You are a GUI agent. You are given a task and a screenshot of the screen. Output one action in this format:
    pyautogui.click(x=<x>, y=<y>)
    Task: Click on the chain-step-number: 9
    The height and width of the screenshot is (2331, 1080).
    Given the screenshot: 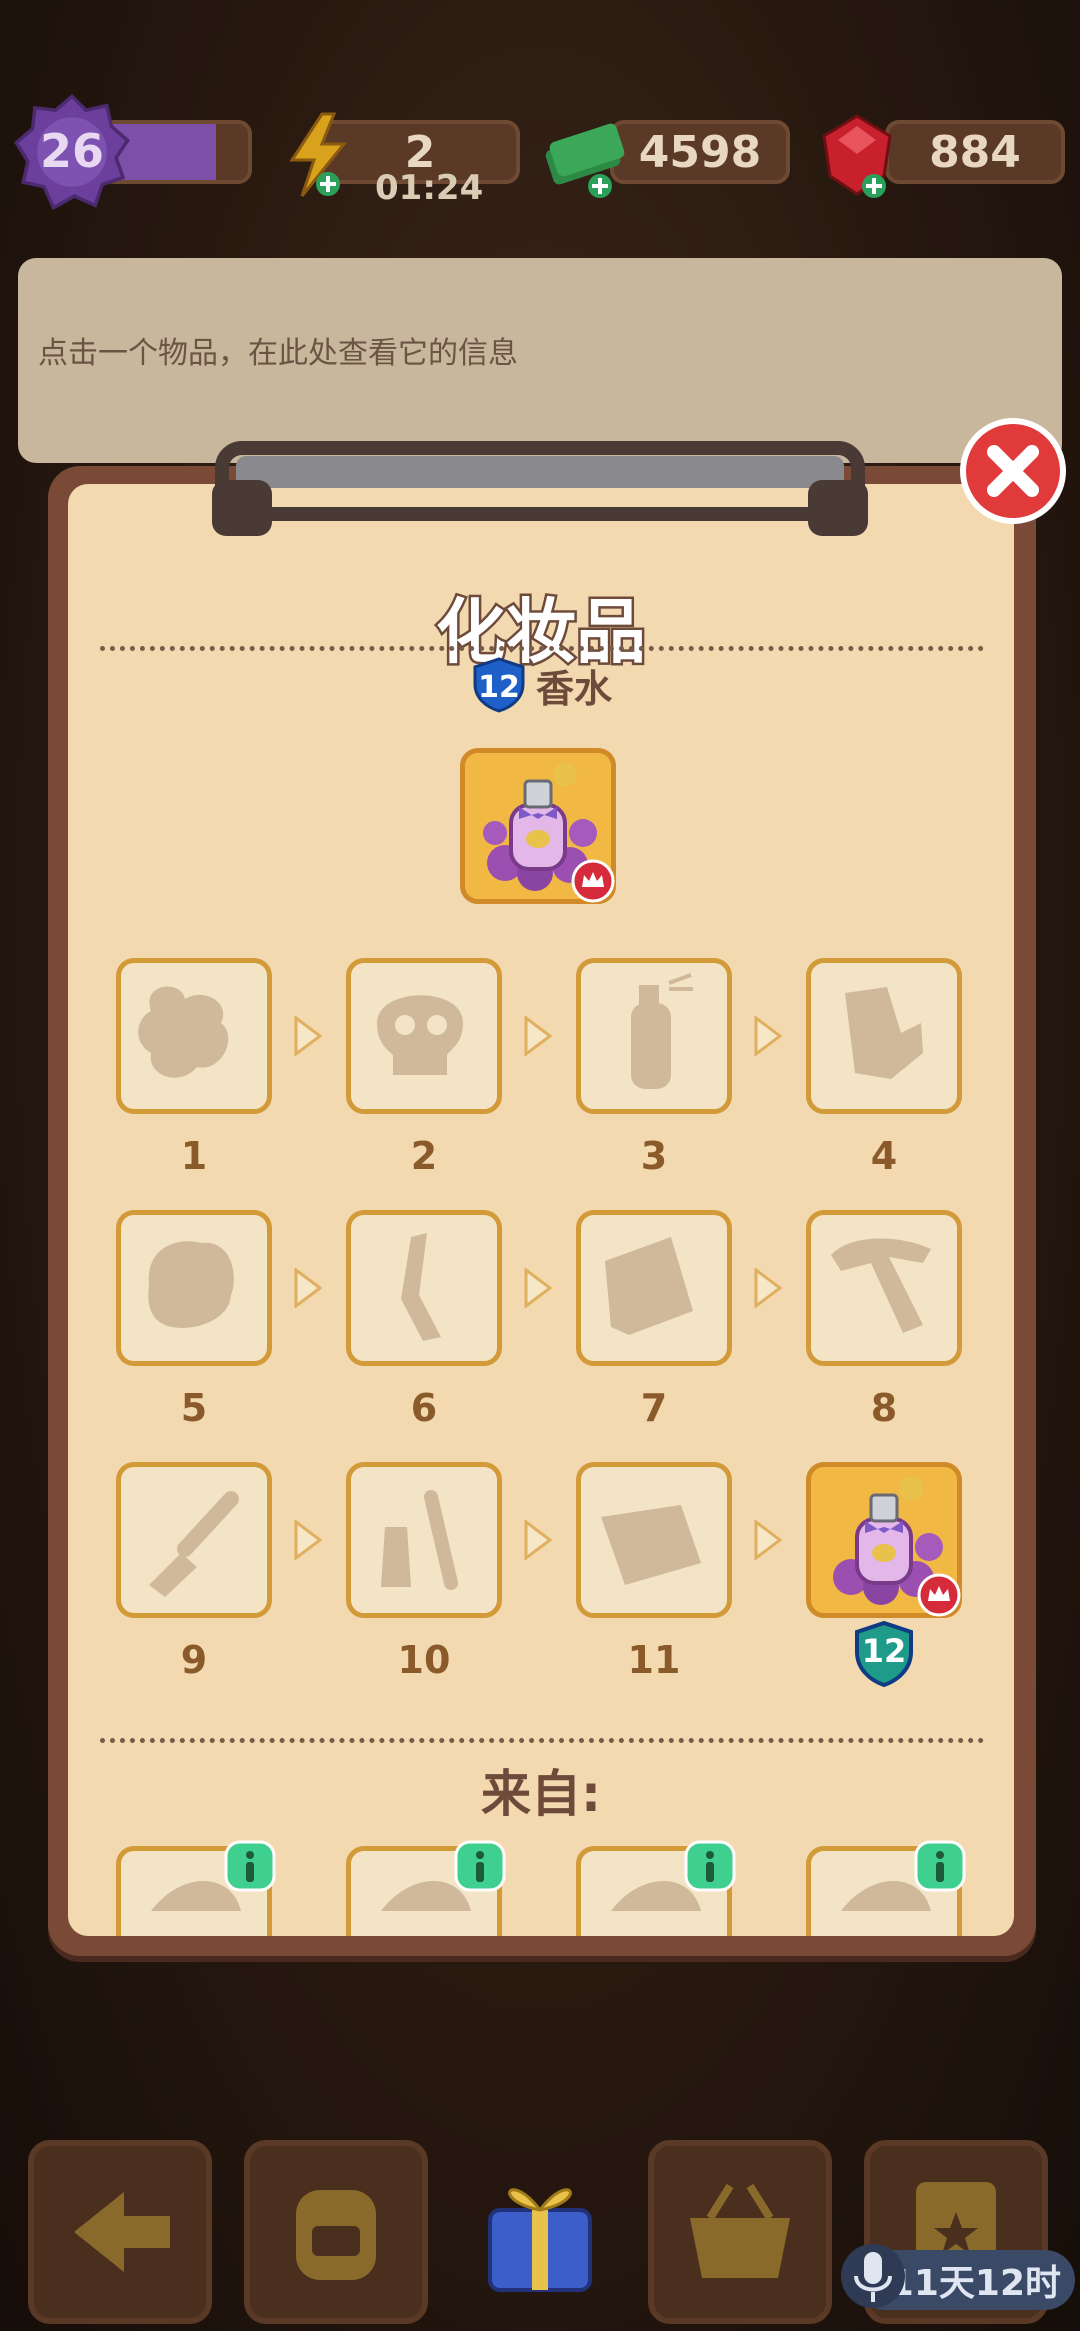 What is the action you would take?
    pyautogui.click(x=194, y=1660)
    